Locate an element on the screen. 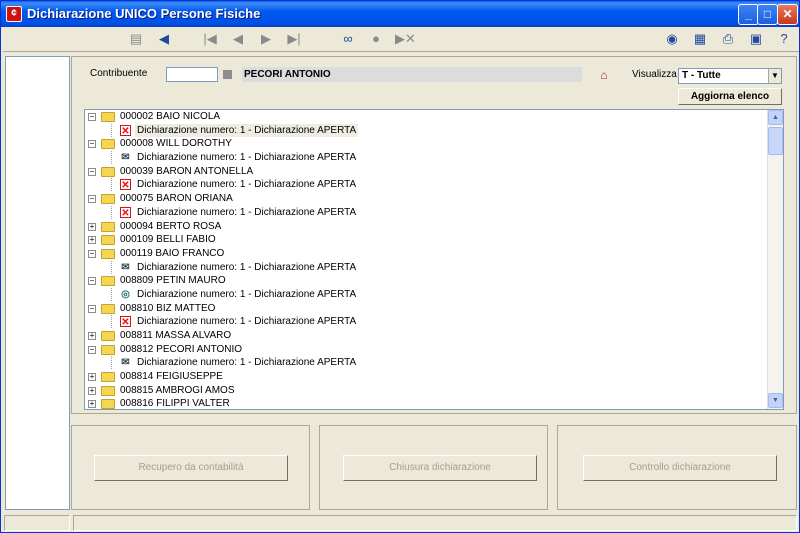 This screenshot has width=800, height=533. minimize-button: _ is located at coordinates (748, 14).